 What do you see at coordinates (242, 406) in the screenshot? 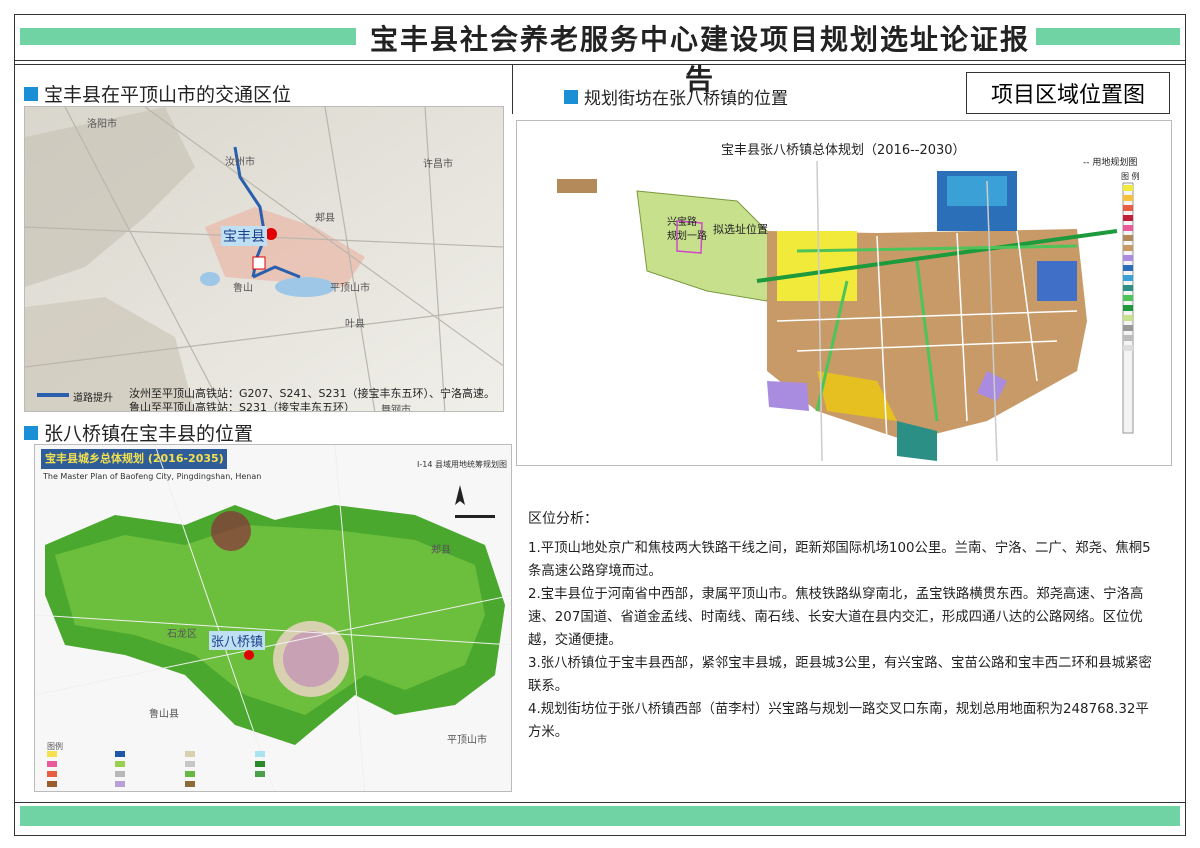
I see `traffic-note: 鲁山至平顶山高铁站：S231（接宝丰东五环）` at bounding box center [242, 406].